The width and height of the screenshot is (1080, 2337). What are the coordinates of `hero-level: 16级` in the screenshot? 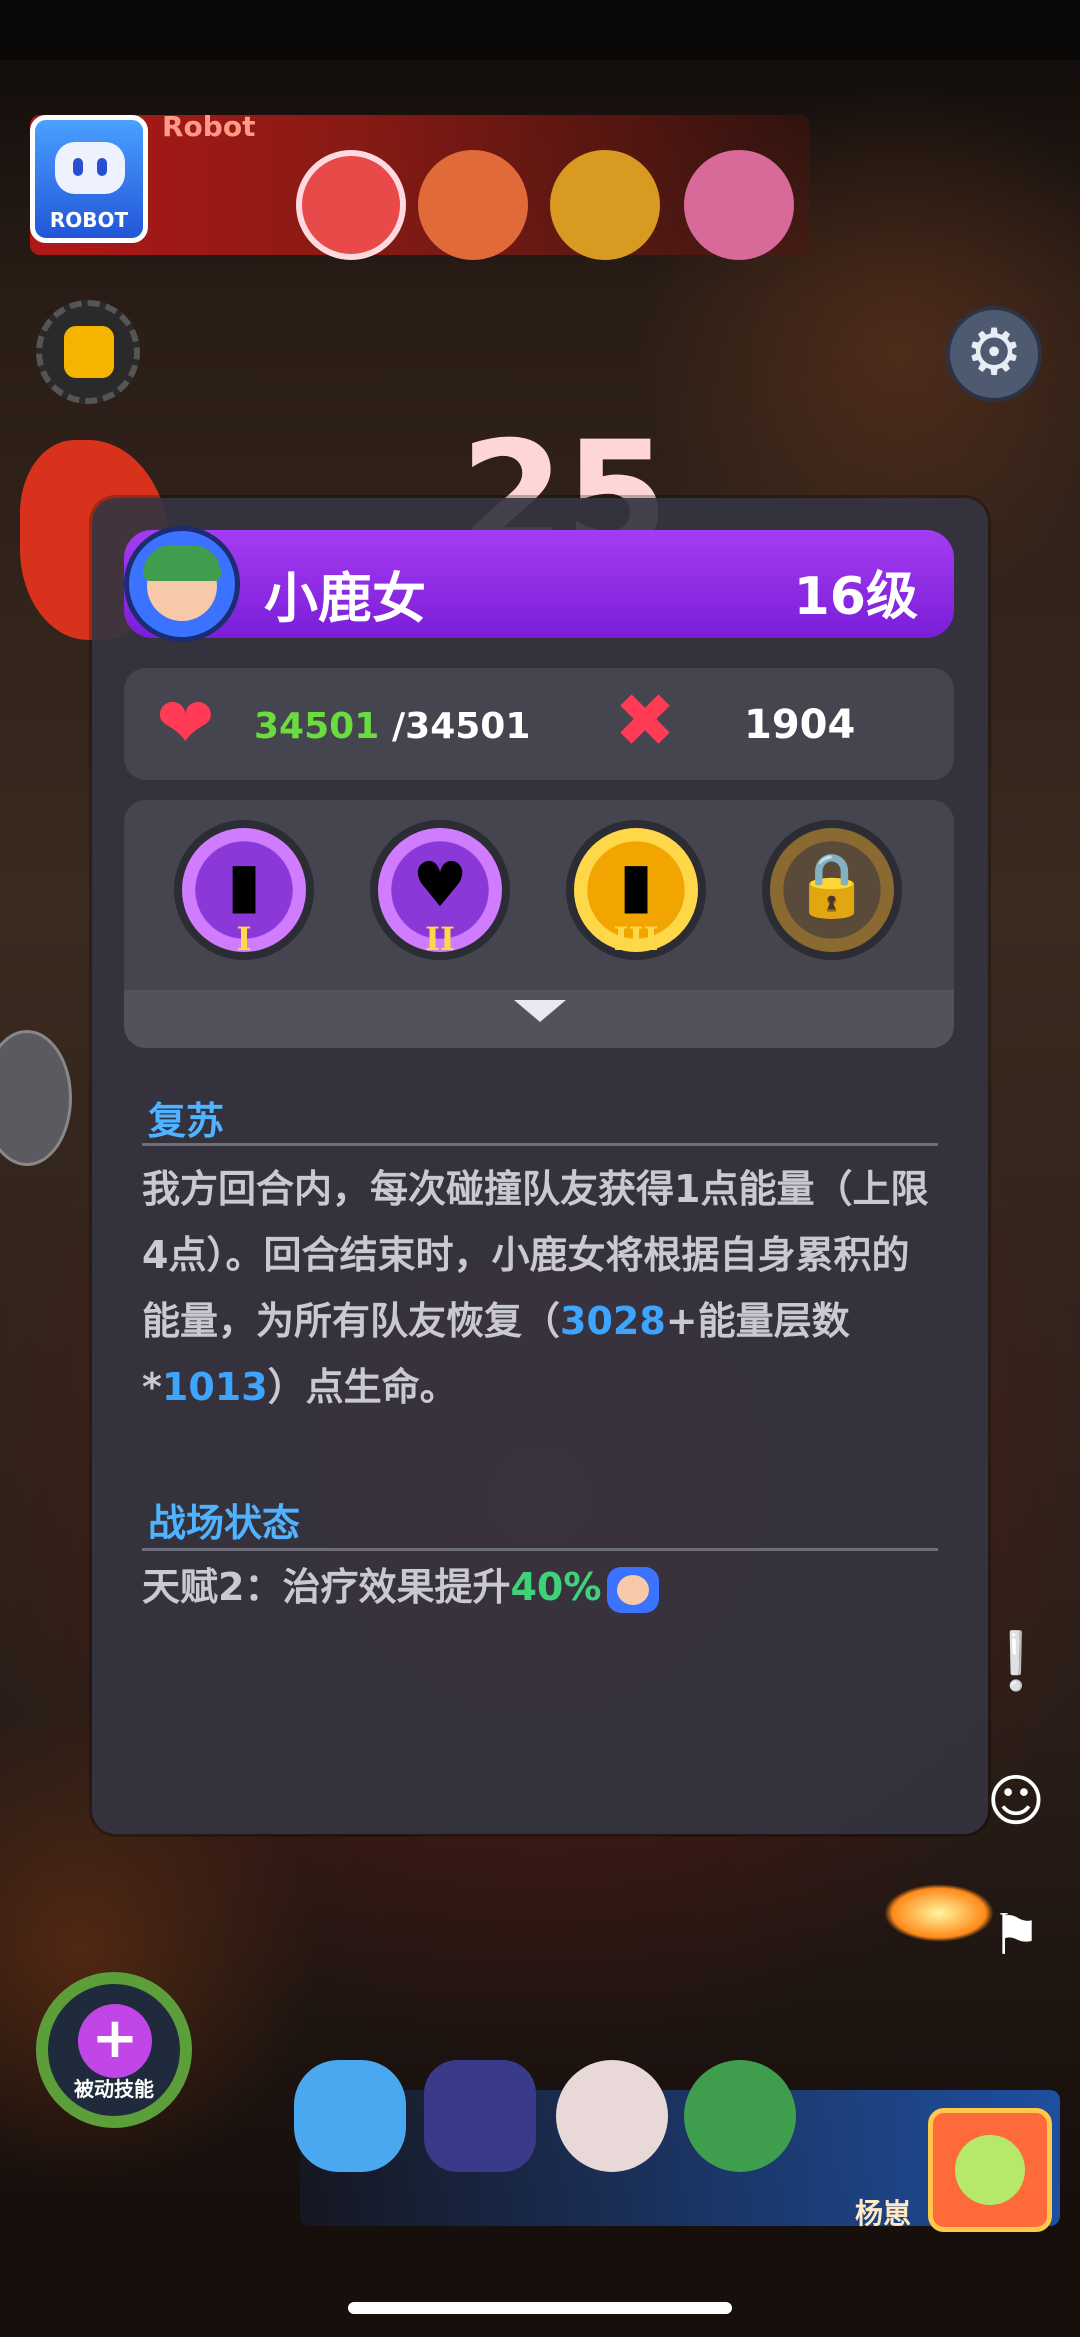 It's located at (855, 597).